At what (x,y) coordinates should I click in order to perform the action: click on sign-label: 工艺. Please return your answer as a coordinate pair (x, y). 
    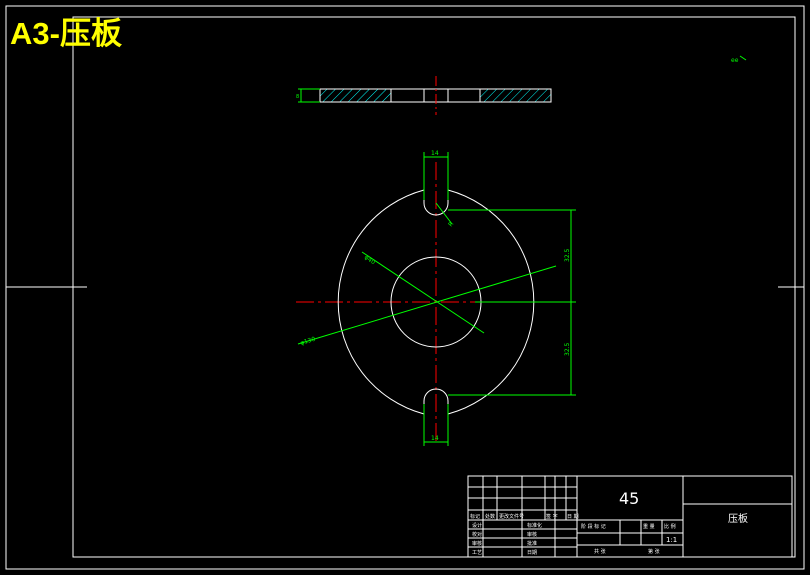
    Looking at the image, I should click on (477, 553).